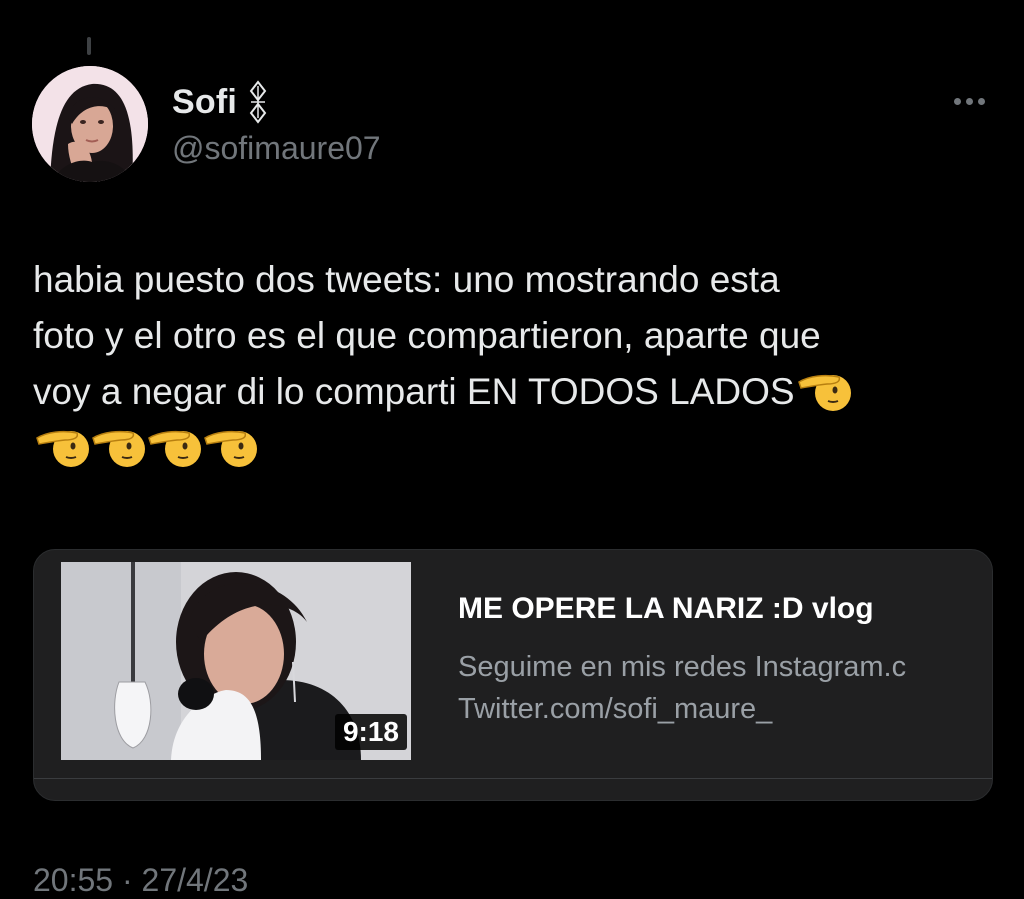 This screenshot has height=899, width=1024. I want to click on profile-photo-icon, so click(90, 124).